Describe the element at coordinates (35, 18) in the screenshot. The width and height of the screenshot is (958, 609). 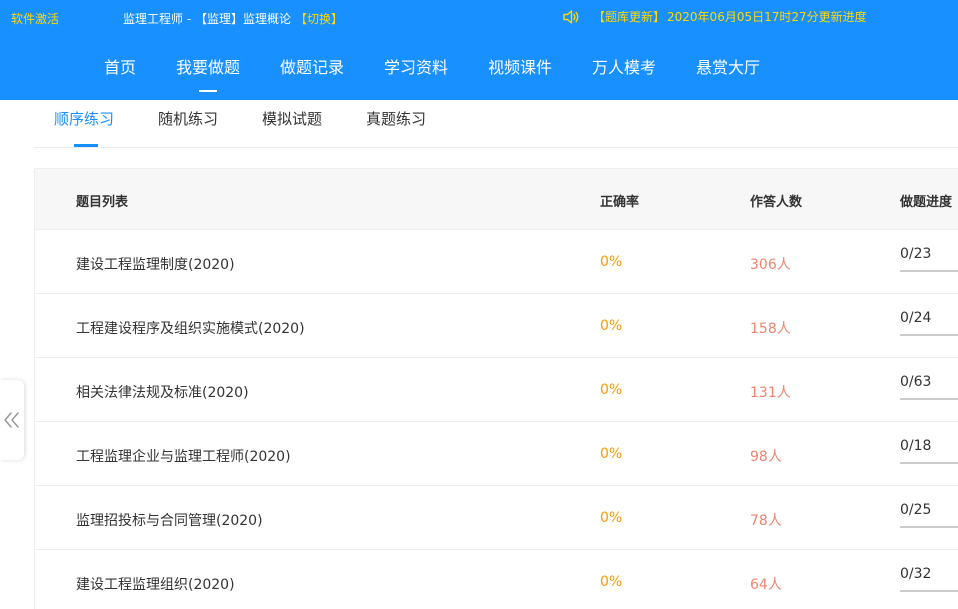
I see `activate-link: 软件激活` at that location.